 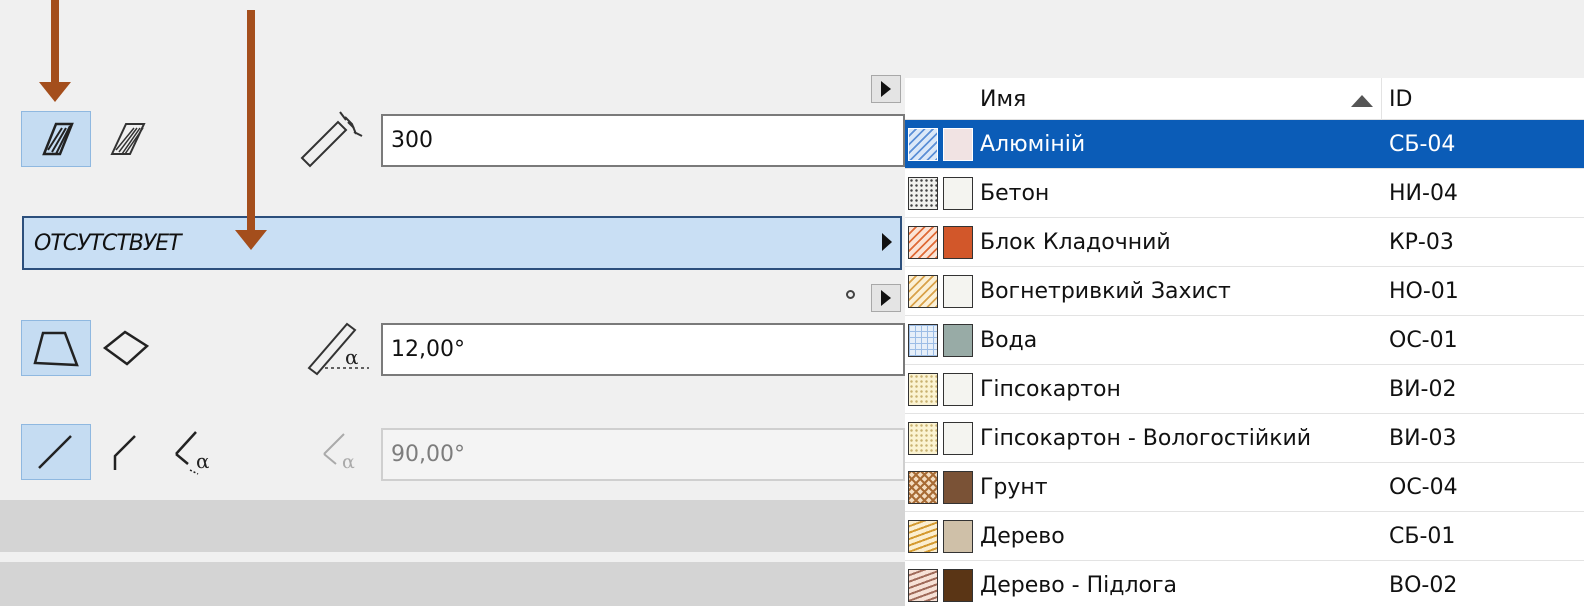 I want to click on material-name: Блок Кладочний, so click(x=1075, y=242).